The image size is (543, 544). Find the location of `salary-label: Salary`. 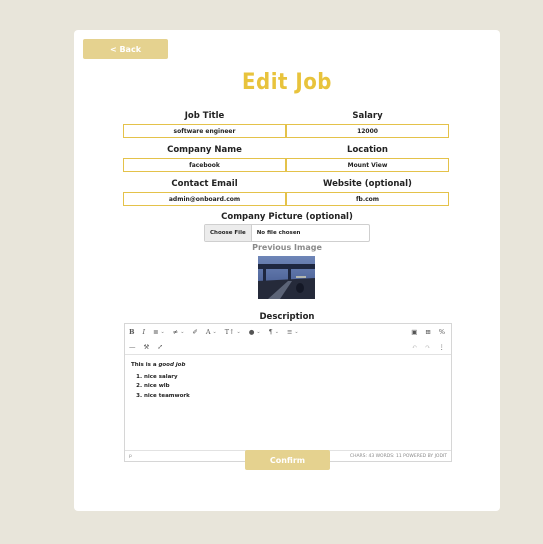

salary-label: Salary is located at coordinates (367, 116).